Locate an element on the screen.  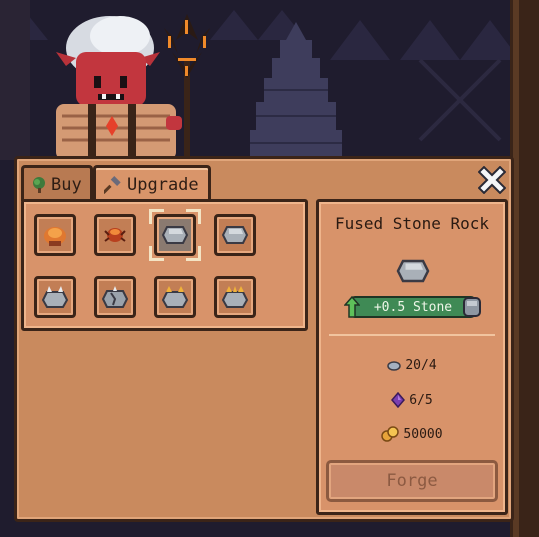
item-slot-stone-rock is located at coordinates (235, 235).